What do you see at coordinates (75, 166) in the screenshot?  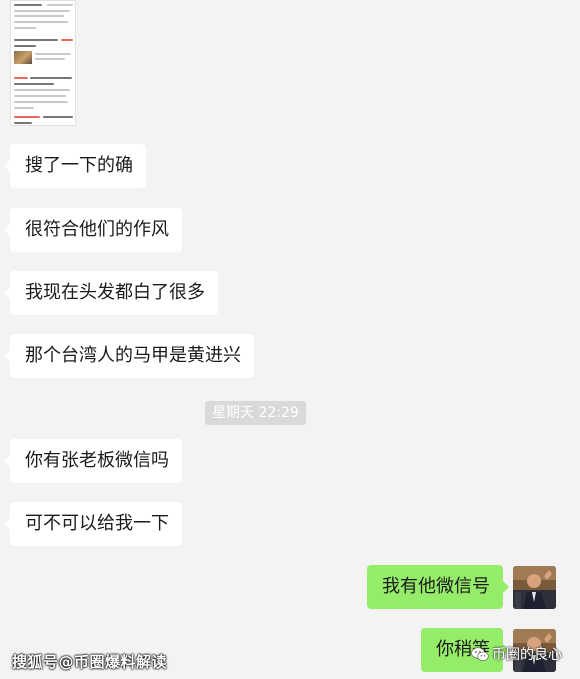 I see `message-bubble-incoming: 搜了一下的确` at bounding box center [75, 166].